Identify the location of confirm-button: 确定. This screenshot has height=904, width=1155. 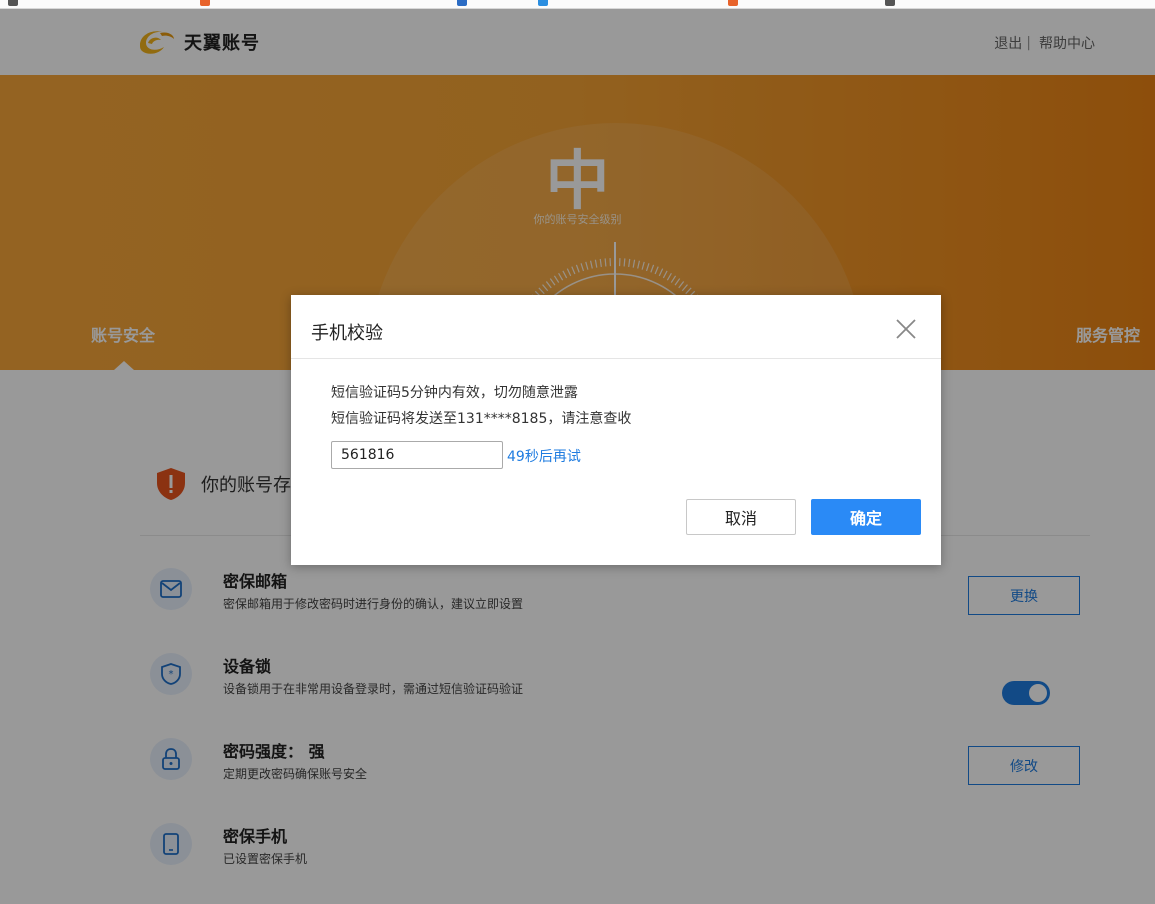
(866, 517).